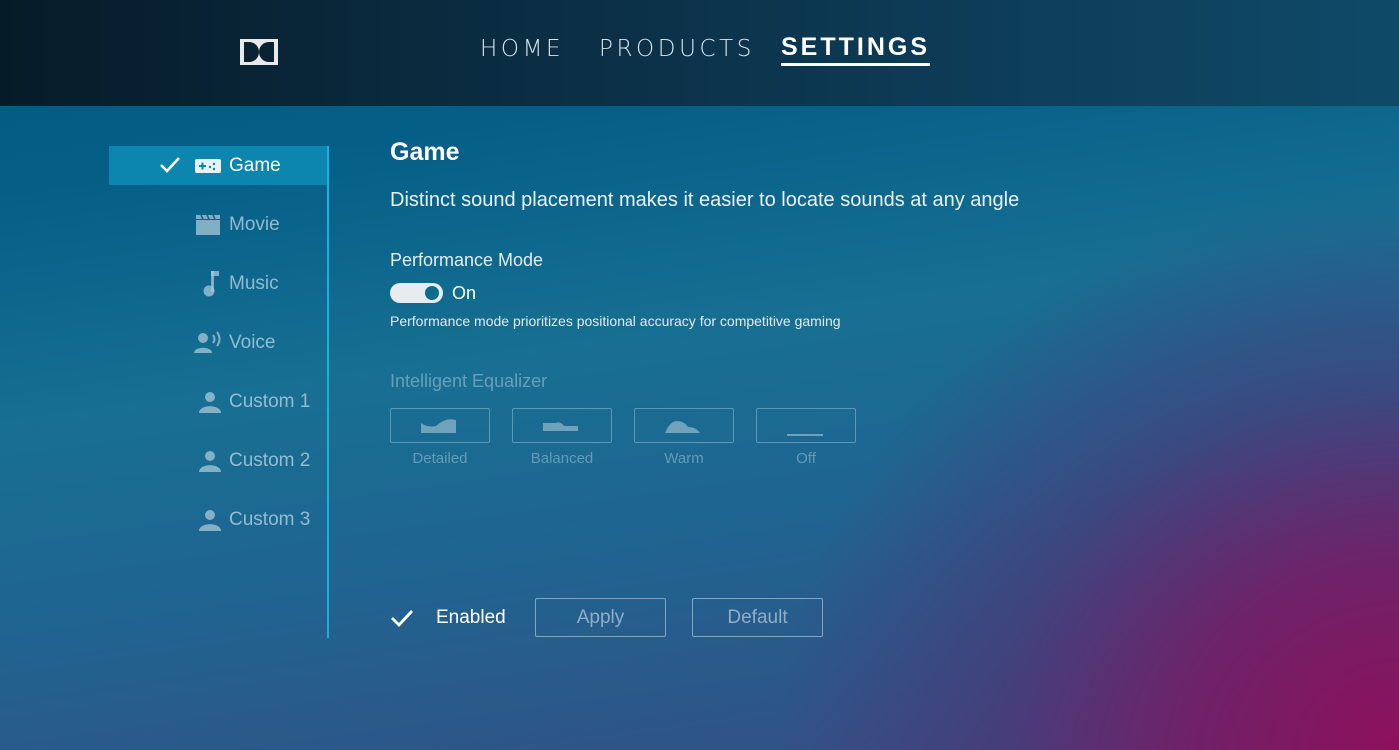 The width and height of the screenshot is (1399, 750). Describe the element at coordinates (170, 165) in the screenshot. I see `checkmark-icon` at that location.